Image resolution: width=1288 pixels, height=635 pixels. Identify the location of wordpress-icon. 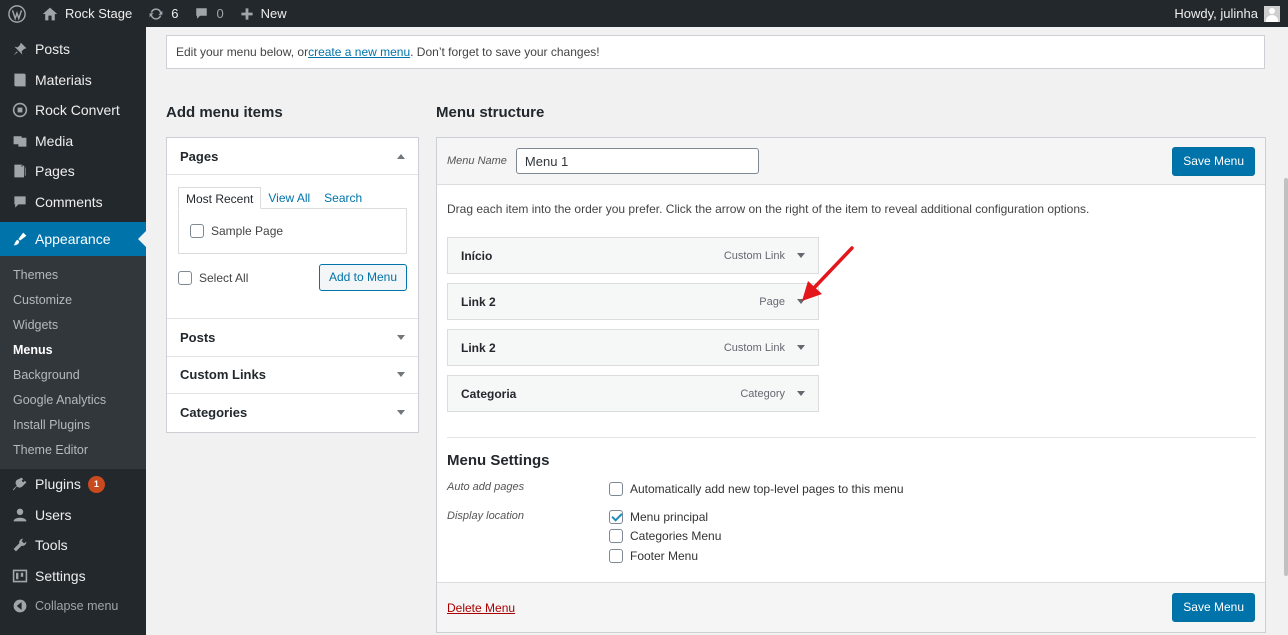
(17, 13).